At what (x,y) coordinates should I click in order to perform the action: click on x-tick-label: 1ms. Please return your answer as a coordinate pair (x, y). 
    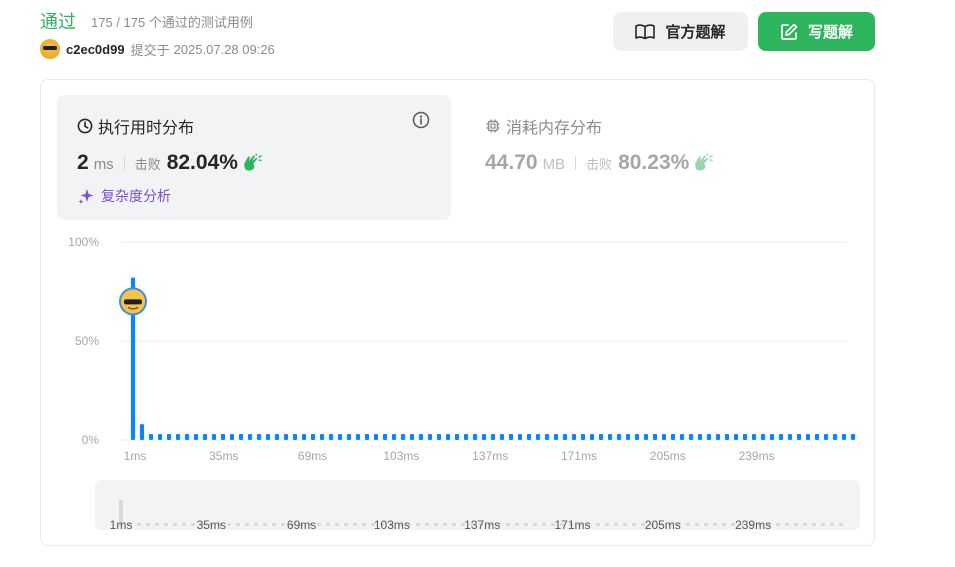
    Looking at the image, I should click on (135, 456).